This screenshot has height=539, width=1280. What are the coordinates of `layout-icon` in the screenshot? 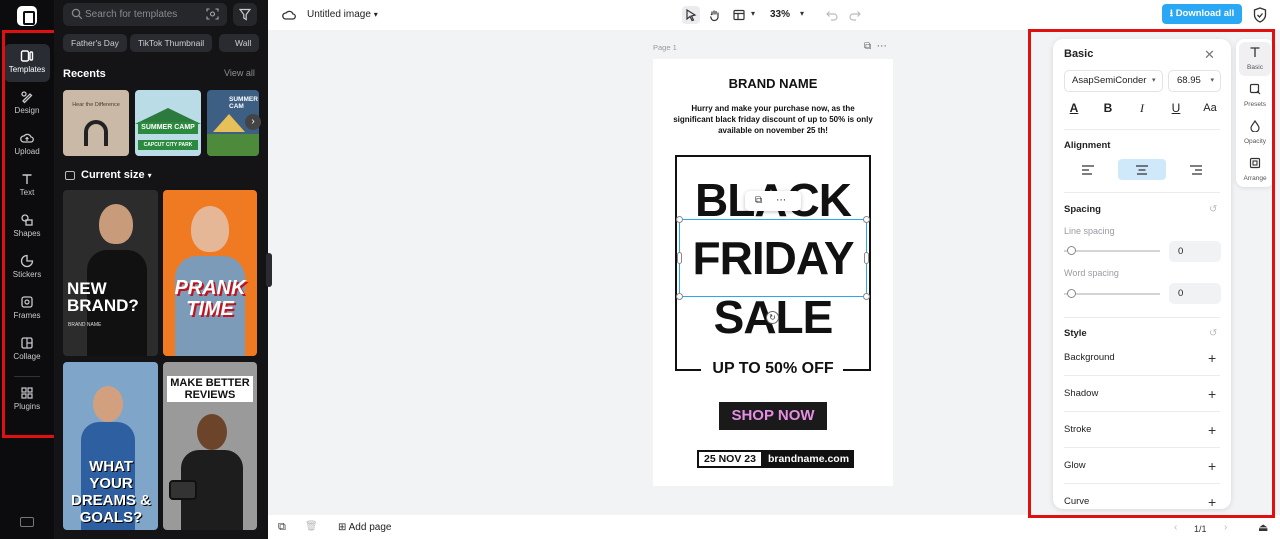 It's located at (739, 15).